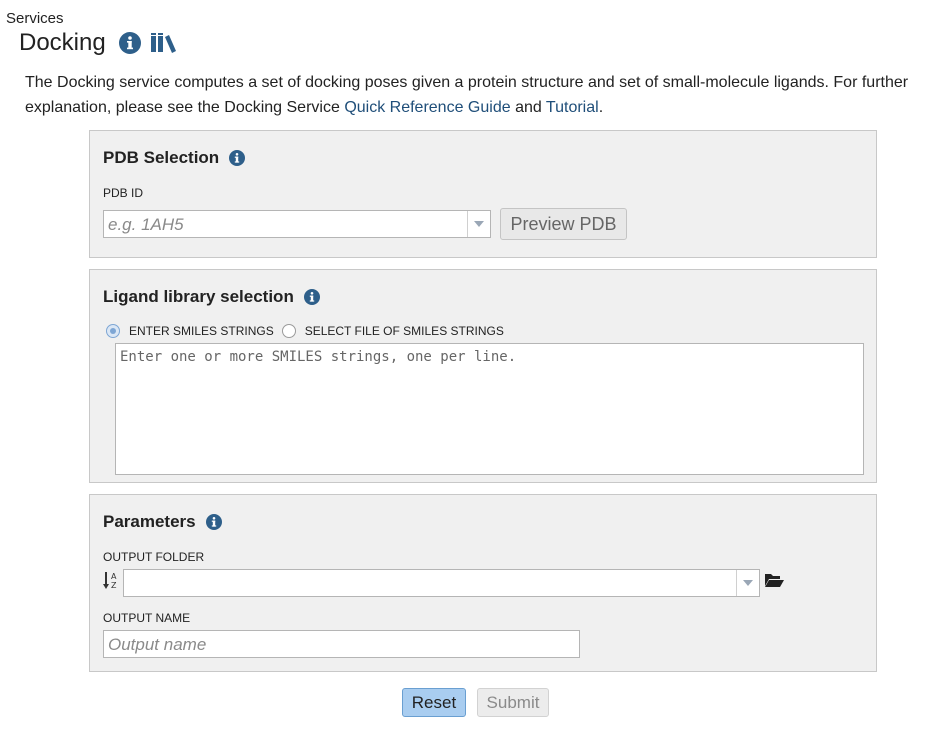  I want to click on page-header: Docking, so click(98, 43).